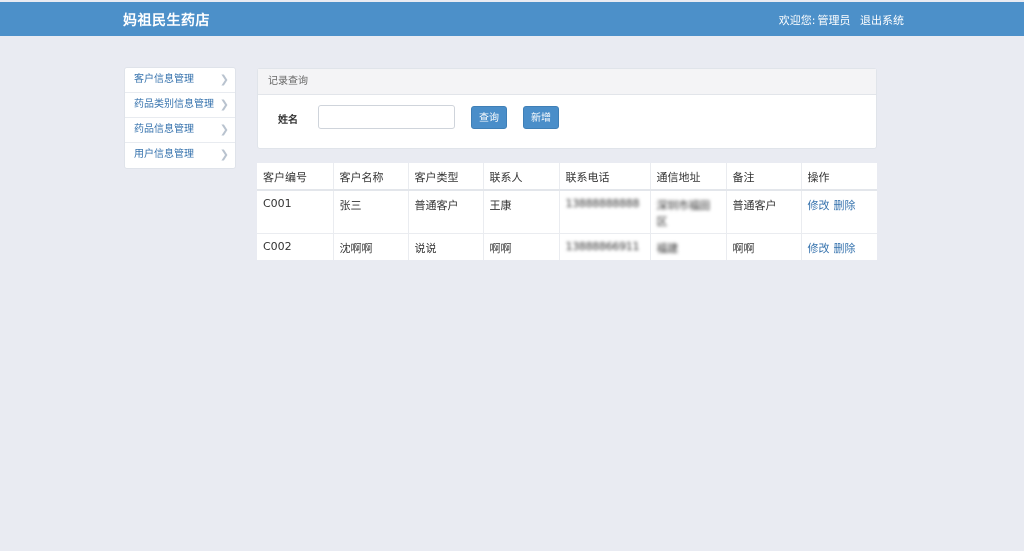 Image resolution: width=1024 pixels, height=551 pixels. What do you see at coordinates (446, 246) in the screenshot?
I see `cell-type: 说说` at bounding box center [446, 246].